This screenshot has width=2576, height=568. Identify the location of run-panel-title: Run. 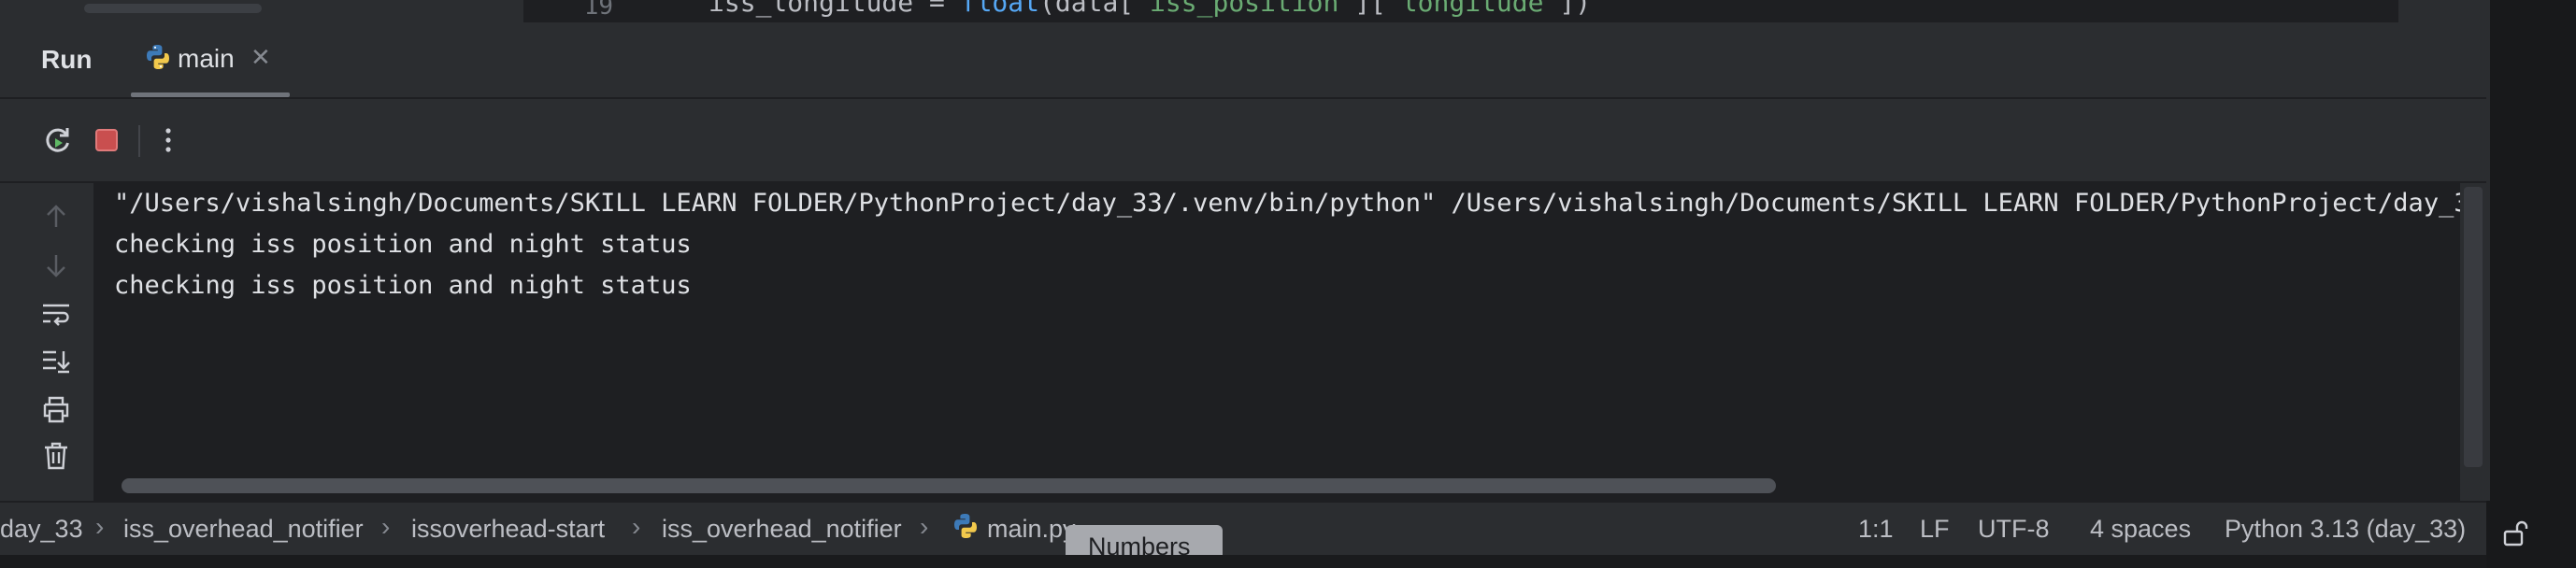
(67, 59).